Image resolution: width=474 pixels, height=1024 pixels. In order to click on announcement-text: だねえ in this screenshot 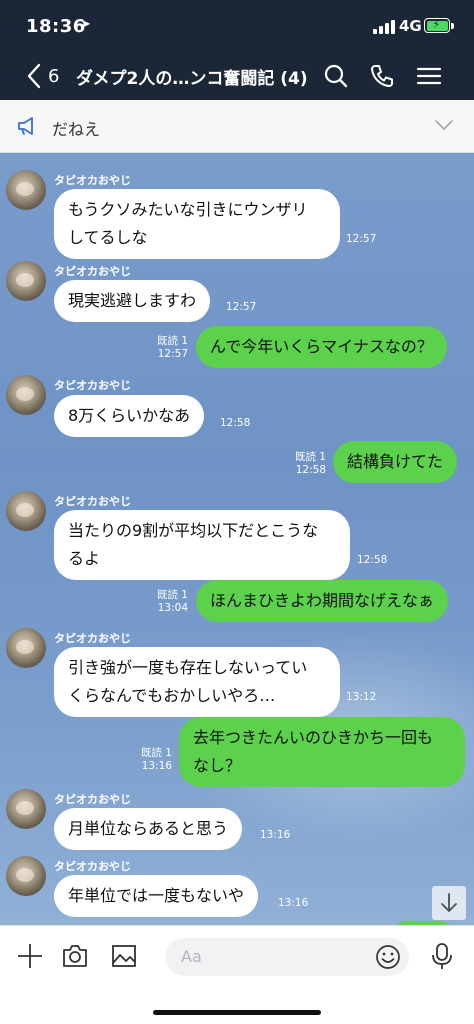, I will do `click(76, 129)`.